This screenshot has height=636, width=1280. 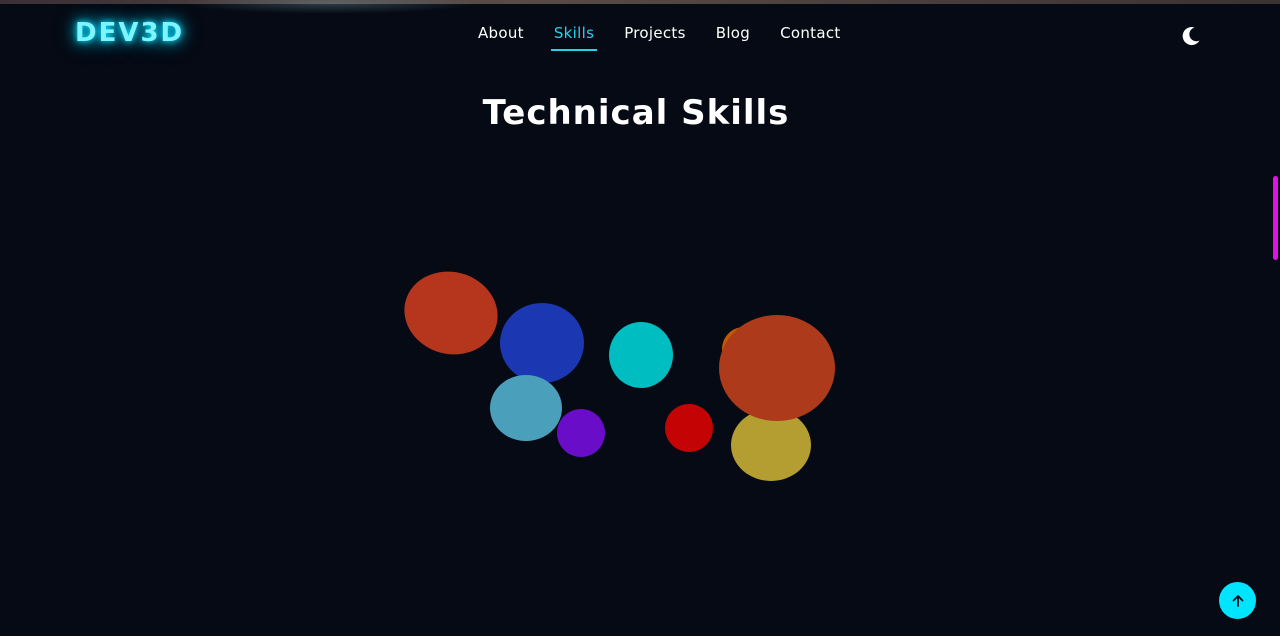 I want to click on arrow-up-icon, so click(x=1237, y=600).